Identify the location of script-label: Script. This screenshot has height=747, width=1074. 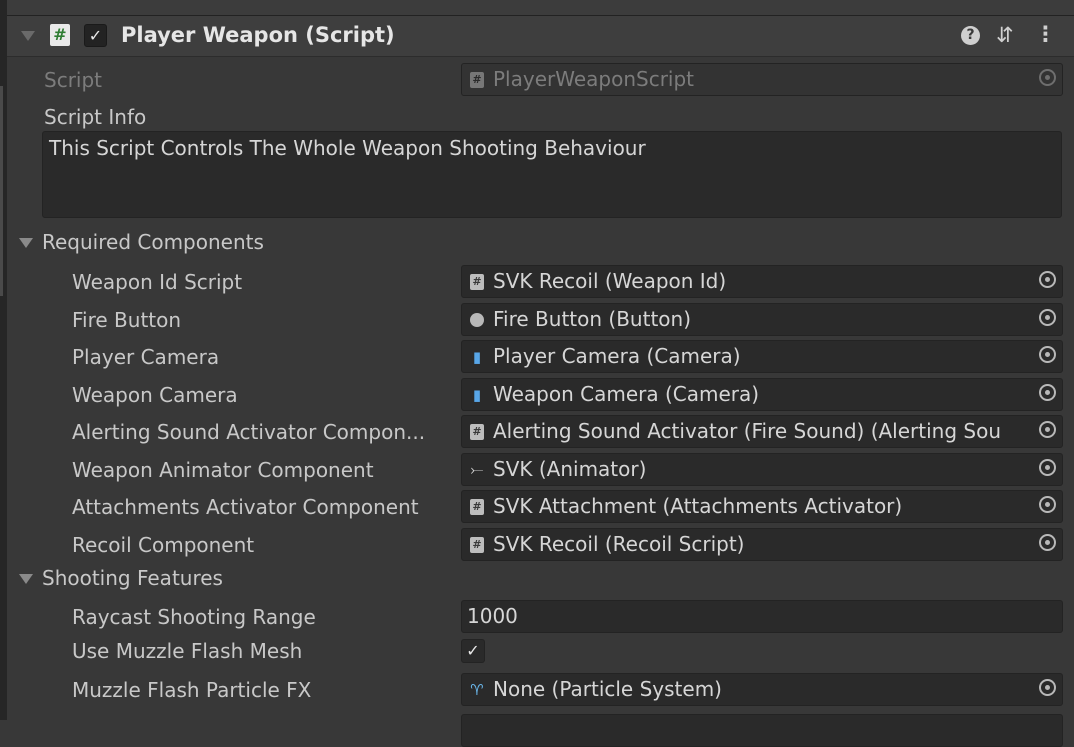
(73, 80).